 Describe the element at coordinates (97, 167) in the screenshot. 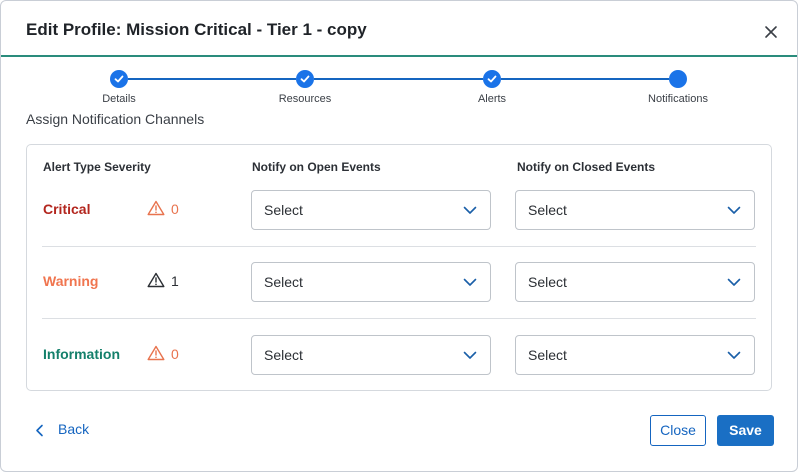

I see `column-header-severity: Alert Type Severity` at that location.